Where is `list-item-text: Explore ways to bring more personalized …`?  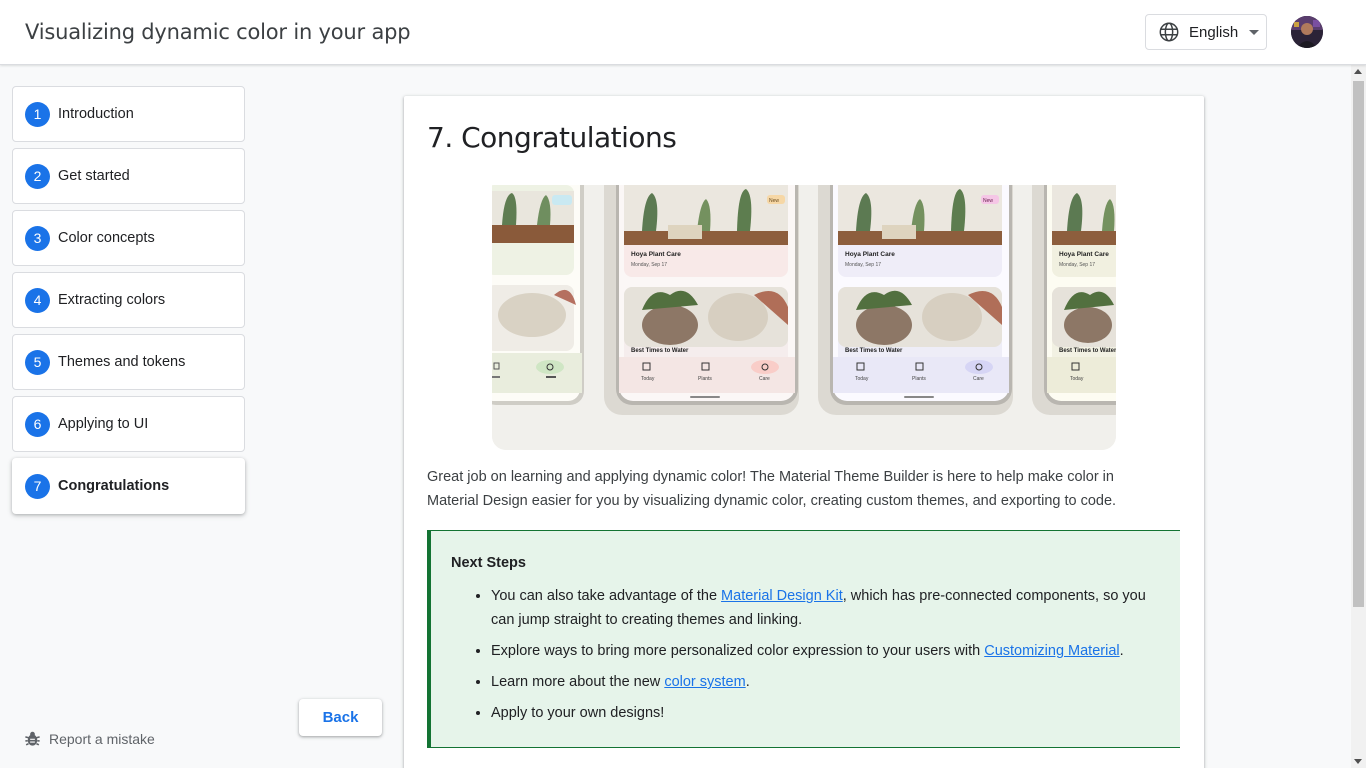
list-item-text: Explore ways to bring more personalized … is located at coordinates (738, 651).